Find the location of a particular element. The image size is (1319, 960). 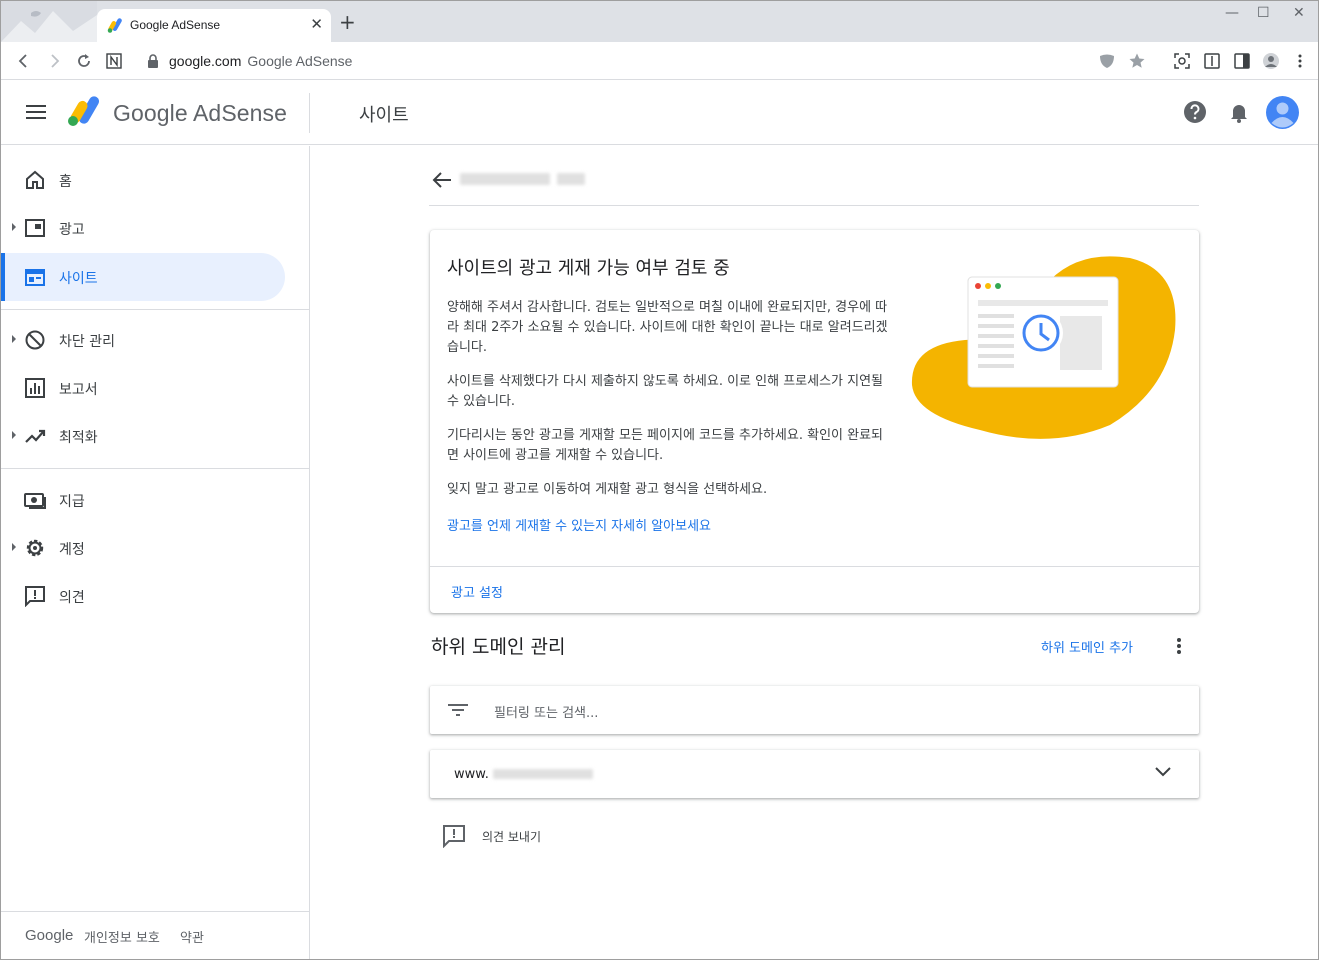

close-window-button: ✕ is located at coordinates (1299, 13).